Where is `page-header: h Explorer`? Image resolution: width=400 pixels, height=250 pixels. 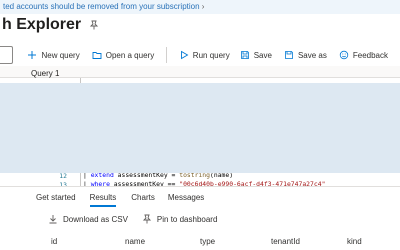 page-header: h Explorer is located at coordinates (49, 25).